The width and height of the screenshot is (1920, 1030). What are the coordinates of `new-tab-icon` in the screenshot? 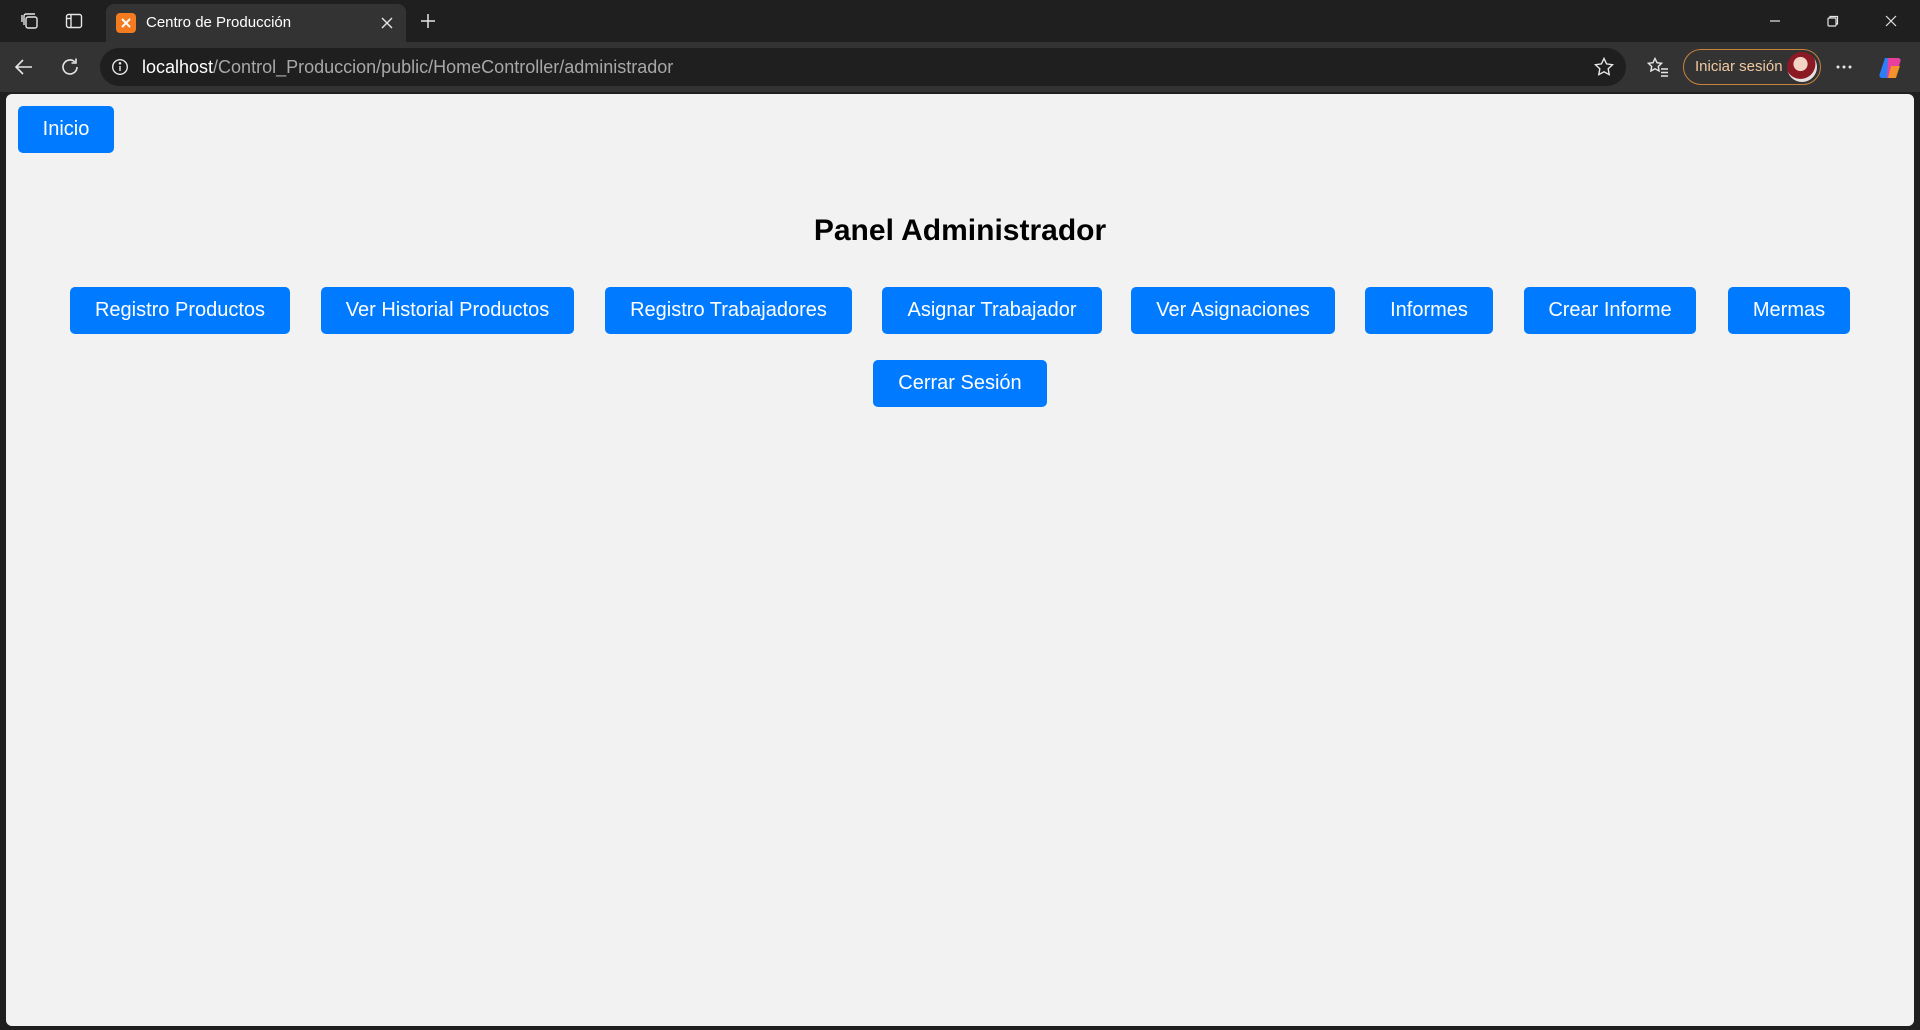 It's located at (428, 21).